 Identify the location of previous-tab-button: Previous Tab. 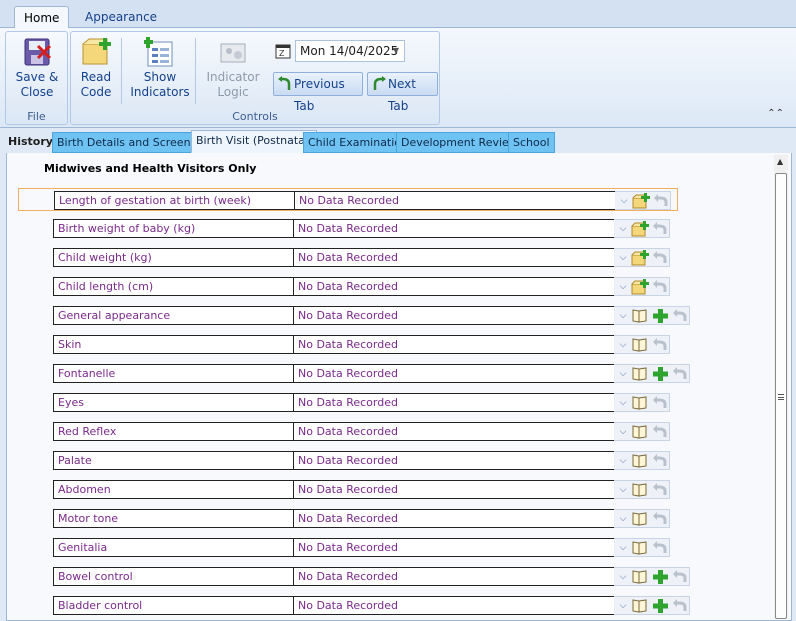
(318, 92).